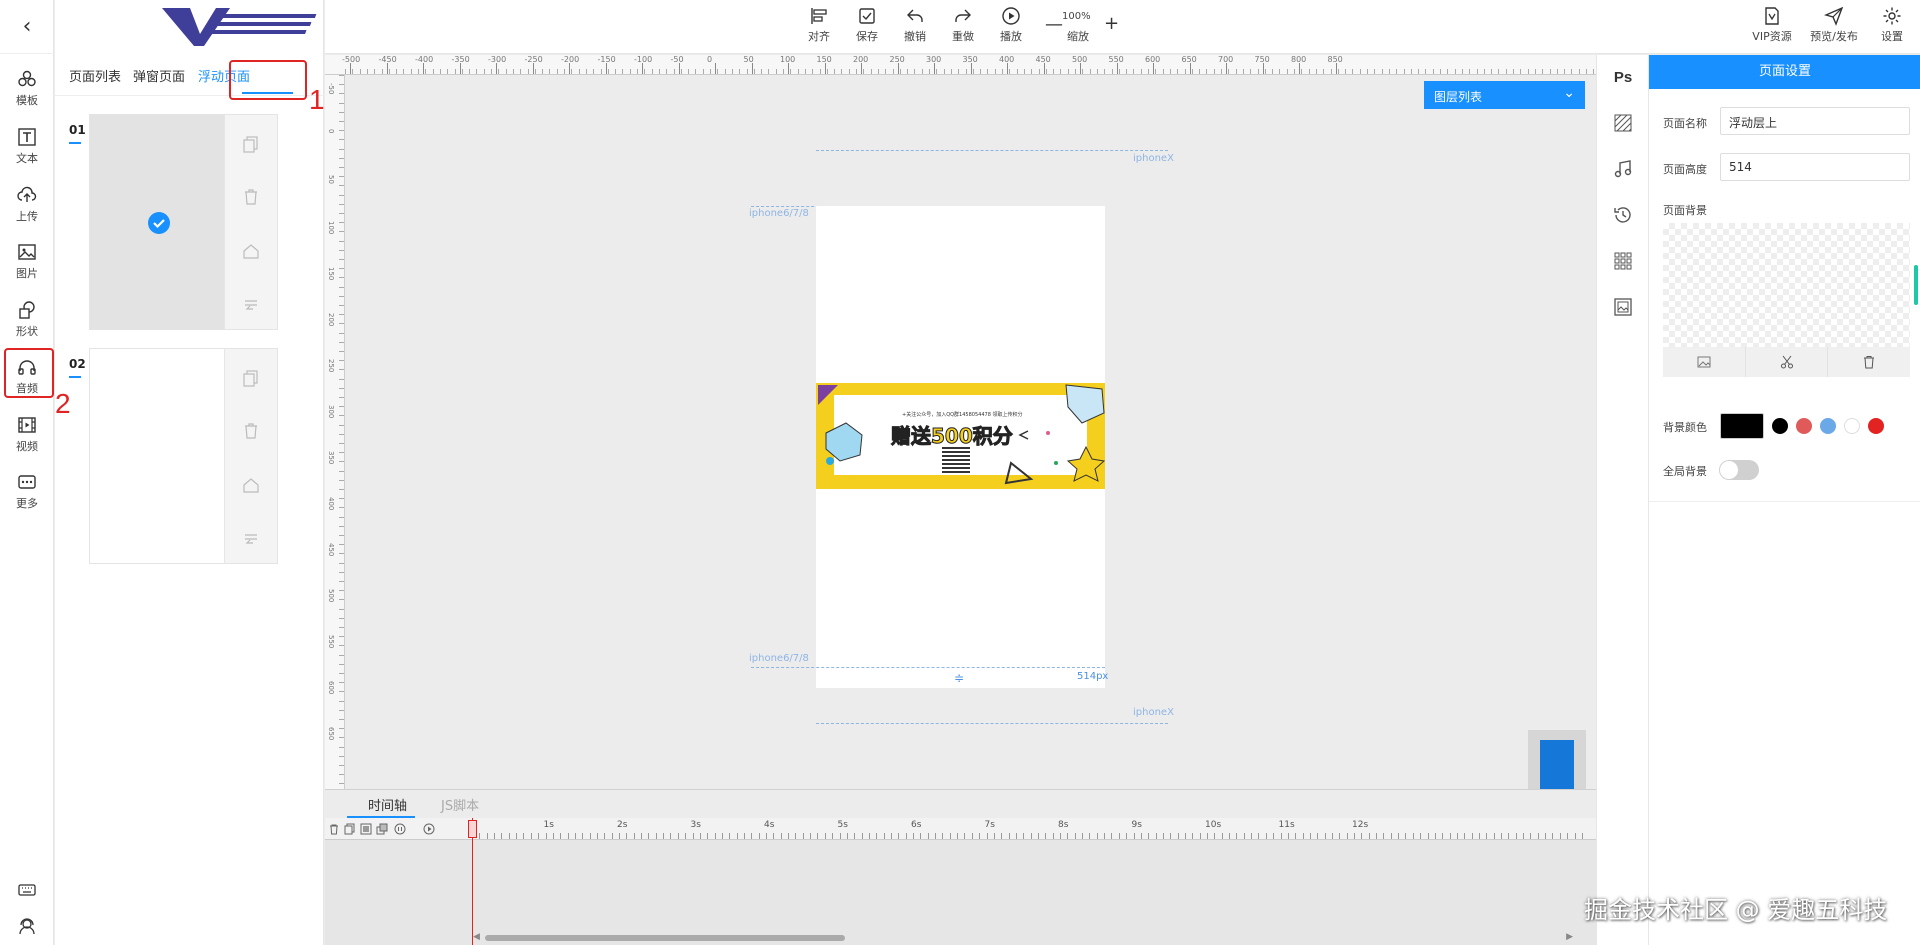 The image size is (1920, 945). What do you see at coordinates (27, 261) in the screenshot?
I see `rail-item-image: 图片` at bounding box center [27, 261].